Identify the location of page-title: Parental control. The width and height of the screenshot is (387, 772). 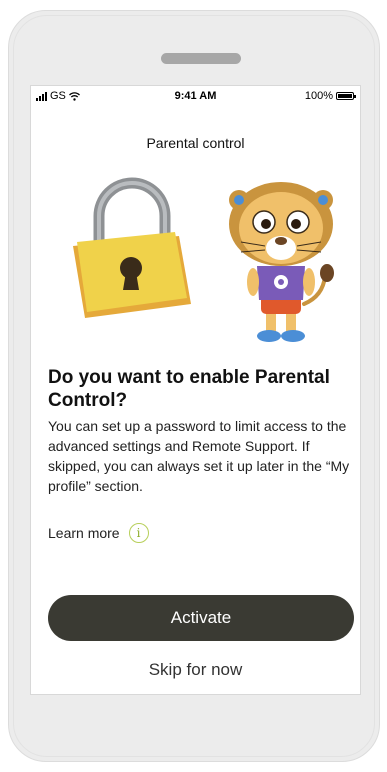
(195, 143).